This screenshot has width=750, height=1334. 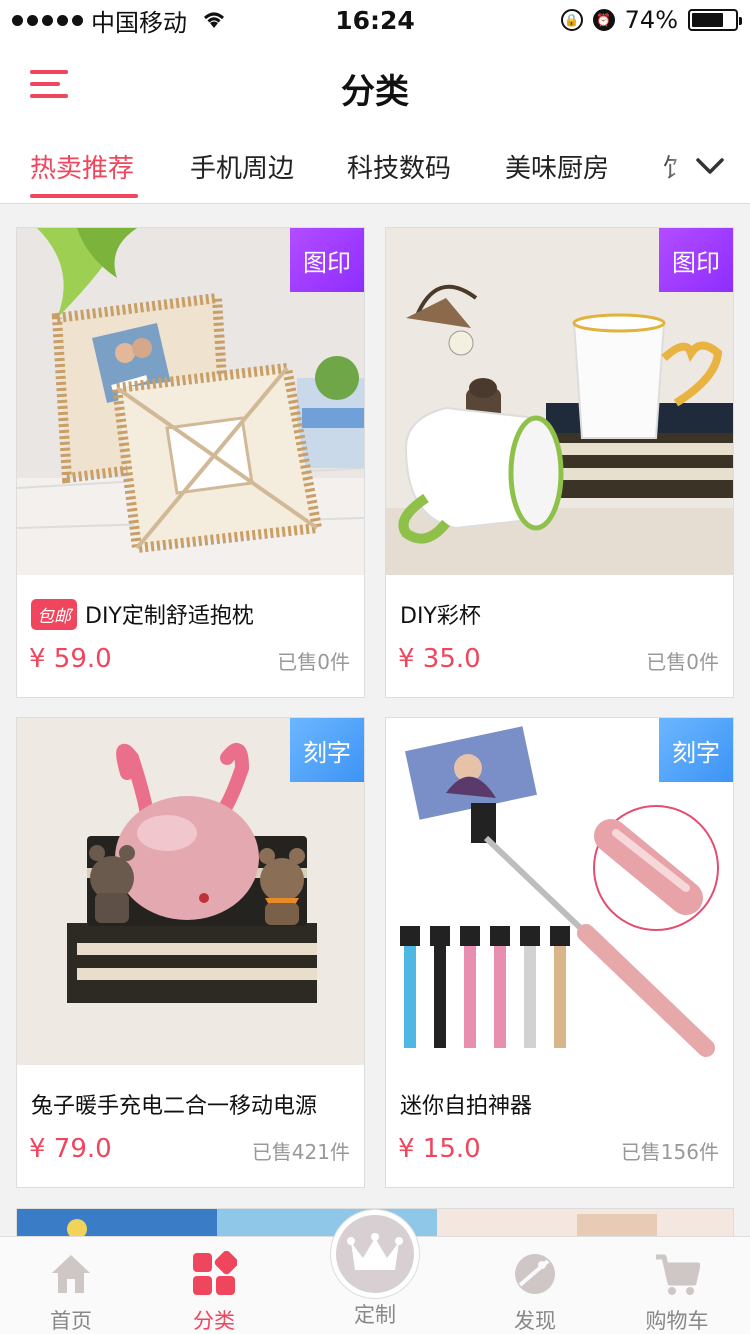 I want to click on status-right: 🔒 ⏰ 74%, so click(x=651, y=20).